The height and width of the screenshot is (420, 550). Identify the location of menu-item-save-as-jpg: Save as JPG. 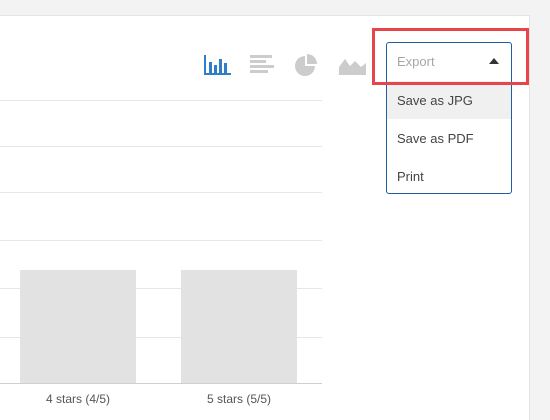
(449, 100).